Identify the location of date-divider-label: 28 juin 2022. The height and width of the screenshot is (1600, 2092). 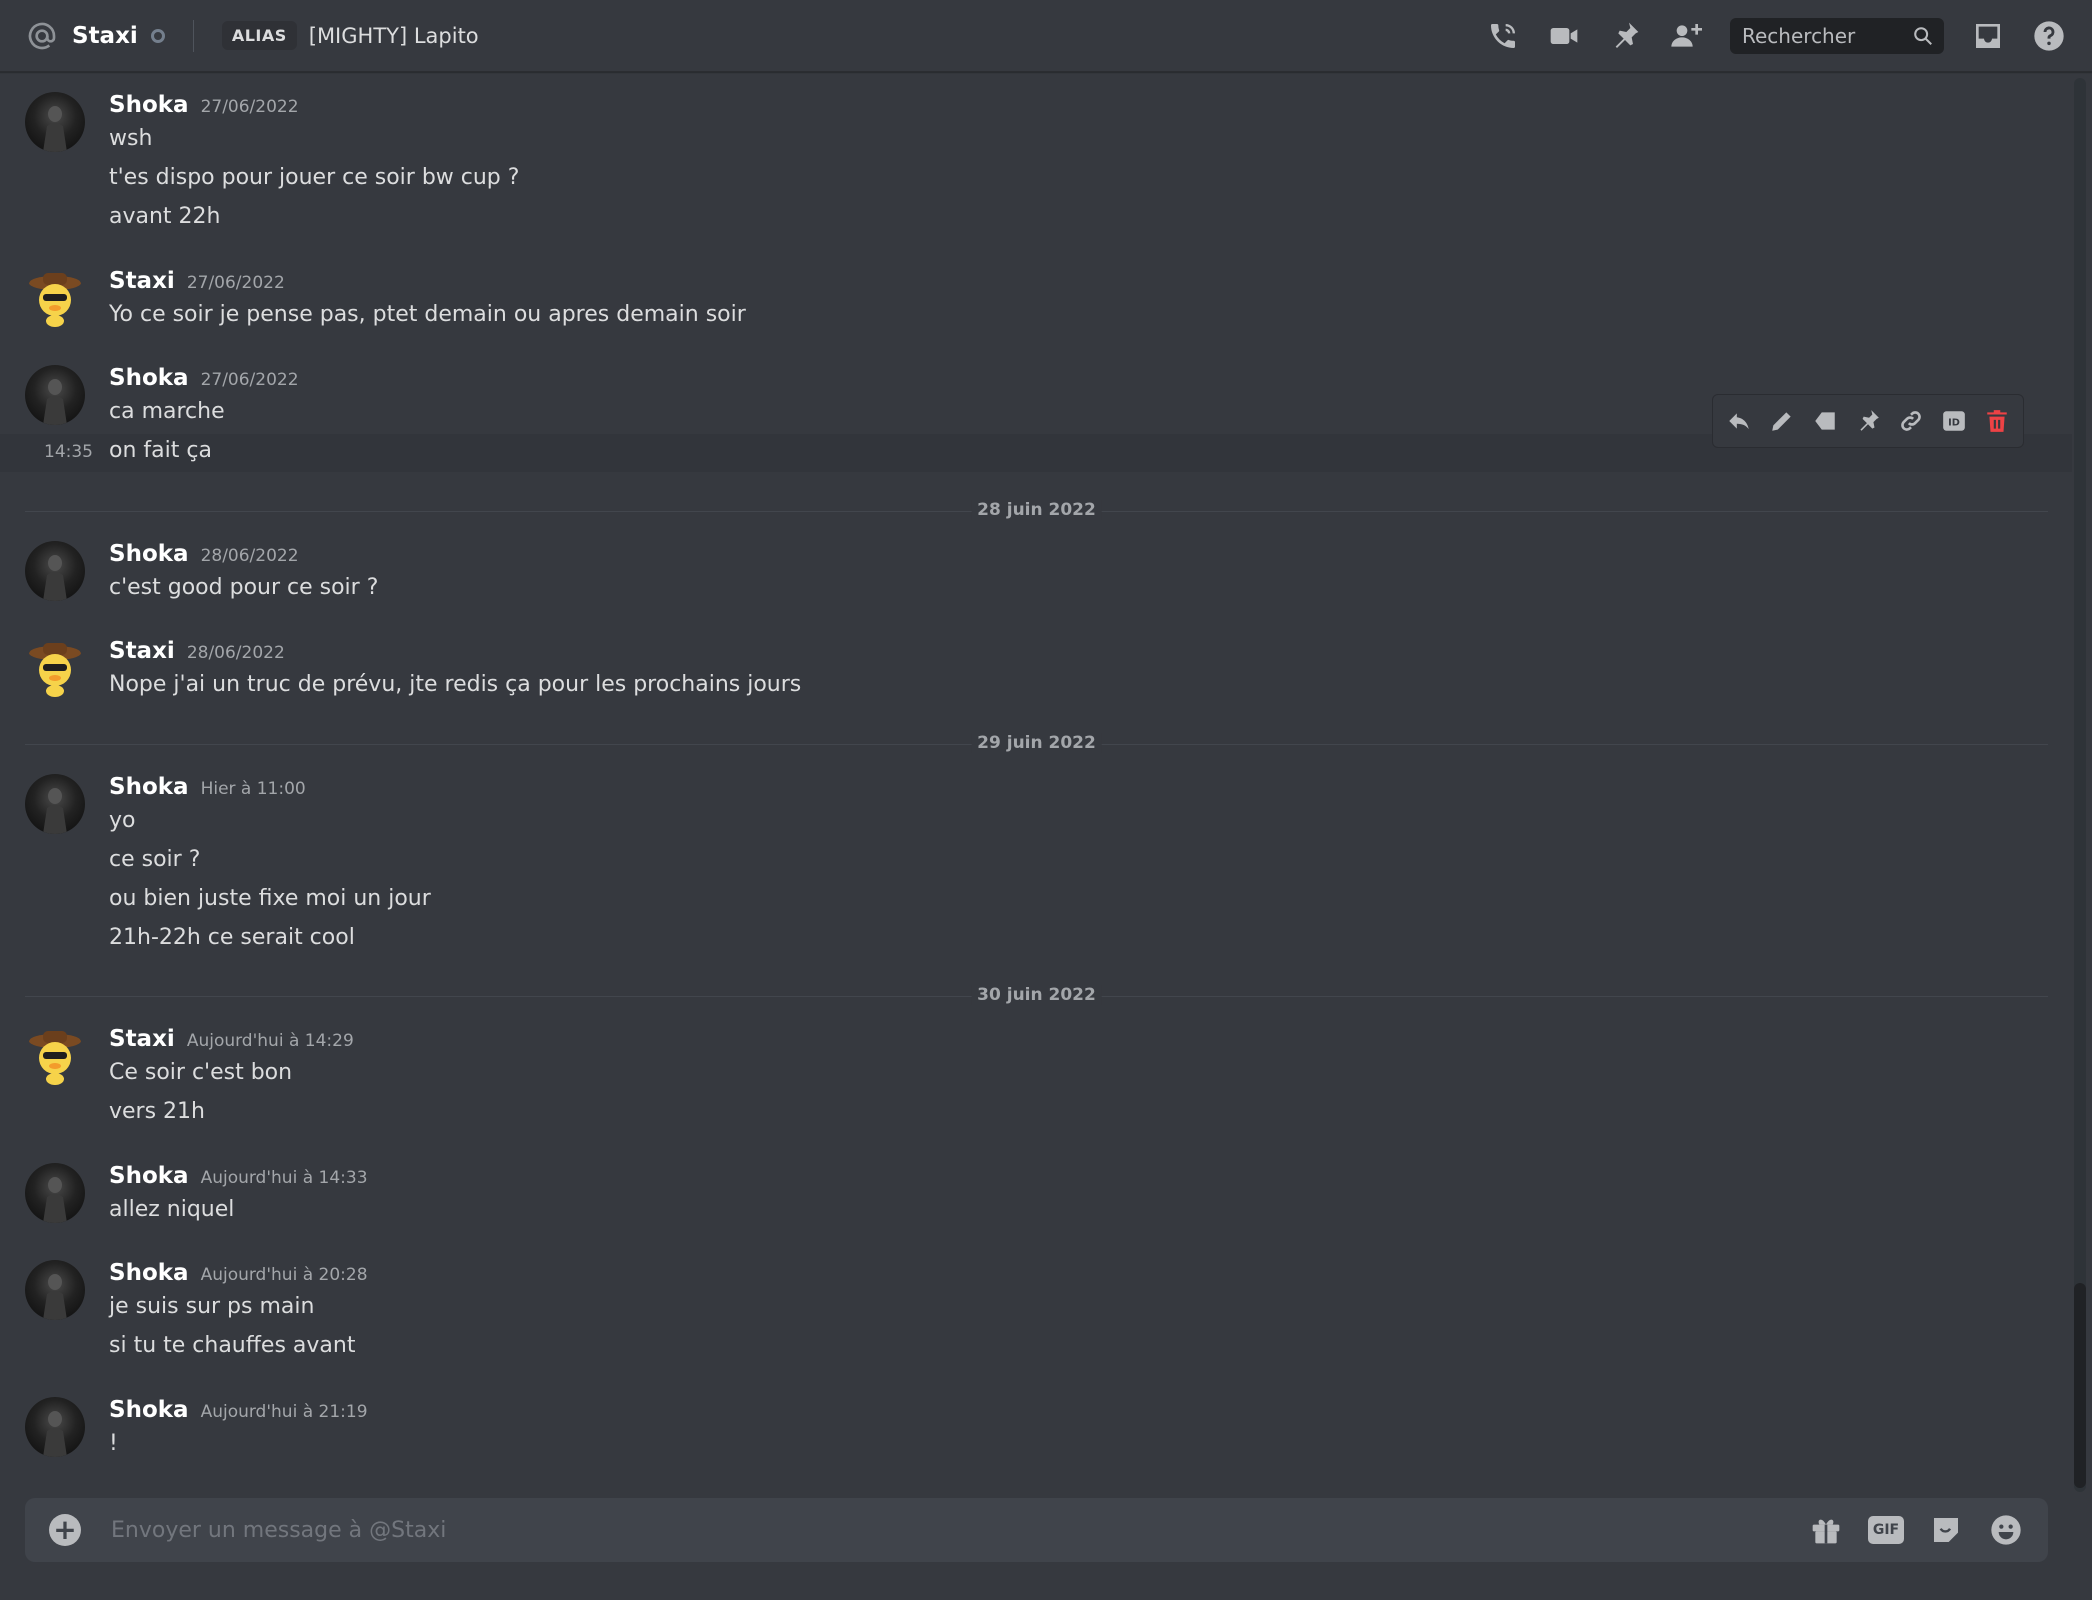
(1036, 510).